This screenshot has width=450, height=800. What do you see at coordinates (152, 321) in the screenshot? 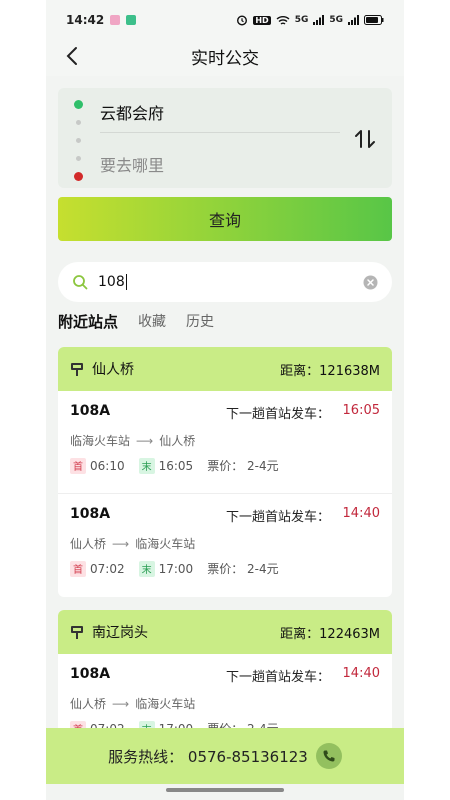
I see `tab-favorites: 收藏` at bounding box center [152, 321].